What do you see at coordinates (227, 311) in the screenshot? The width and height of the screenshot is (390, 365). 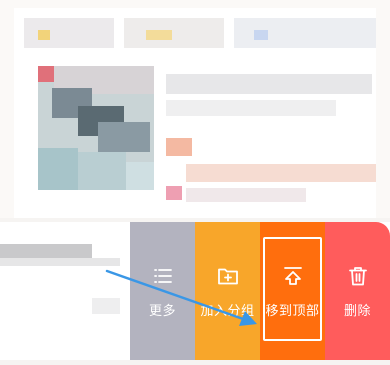 I see `add-to-group-label: 加入分组` at bounding box center [227, 311].